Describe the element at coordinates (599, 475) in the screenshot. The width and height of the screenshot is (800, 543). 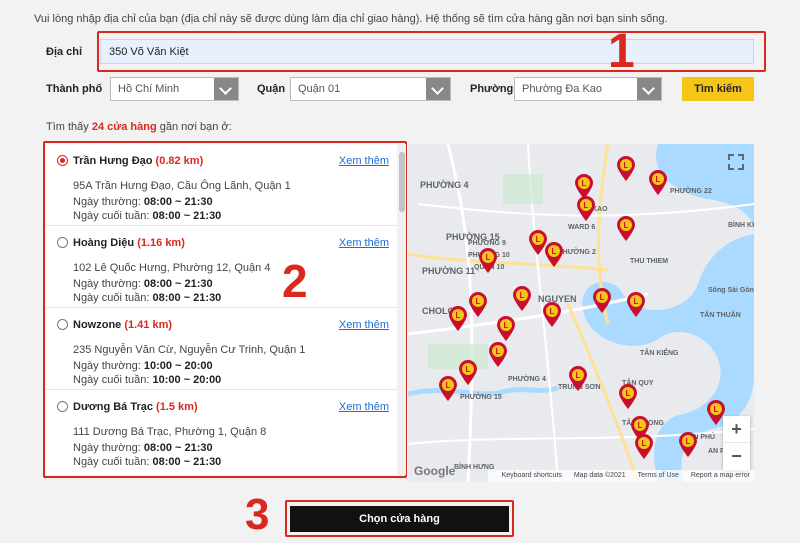
I see `map-data-text: Map data ©2021` at that location.